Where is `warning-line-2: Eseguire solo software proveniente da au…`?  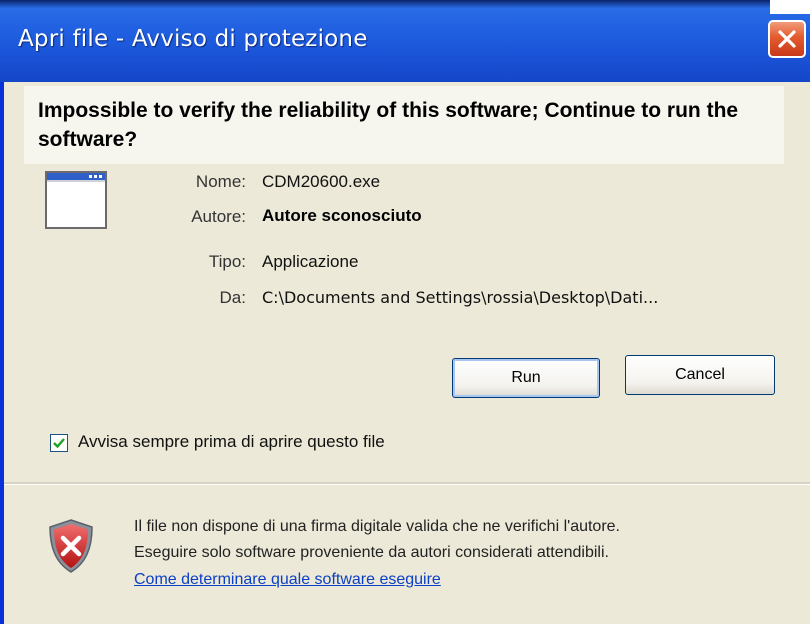
warning-line-2: Eseguire solo software proveniente da au… is located at coordinates (371, 552).